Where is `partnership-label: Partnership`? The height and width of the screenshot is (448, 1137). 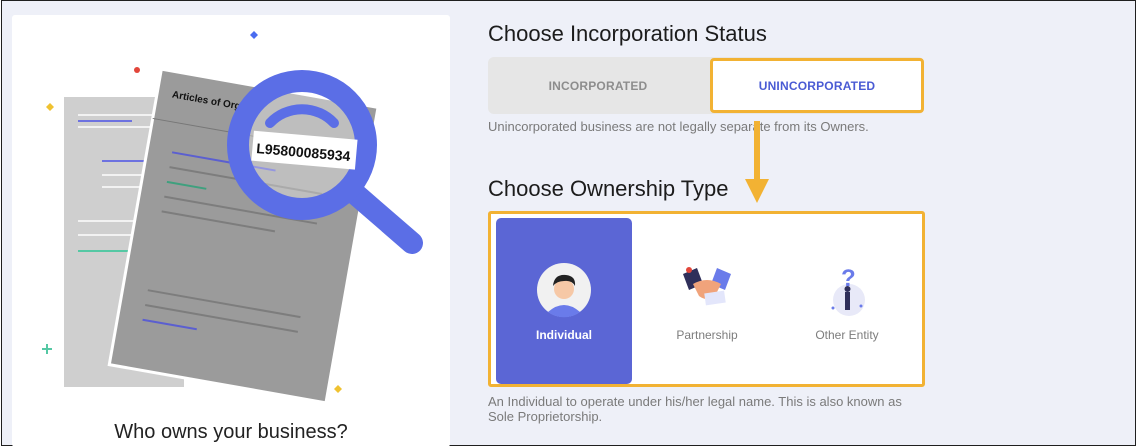
partnership-label: Partnership is located at coordinates (707, 335).